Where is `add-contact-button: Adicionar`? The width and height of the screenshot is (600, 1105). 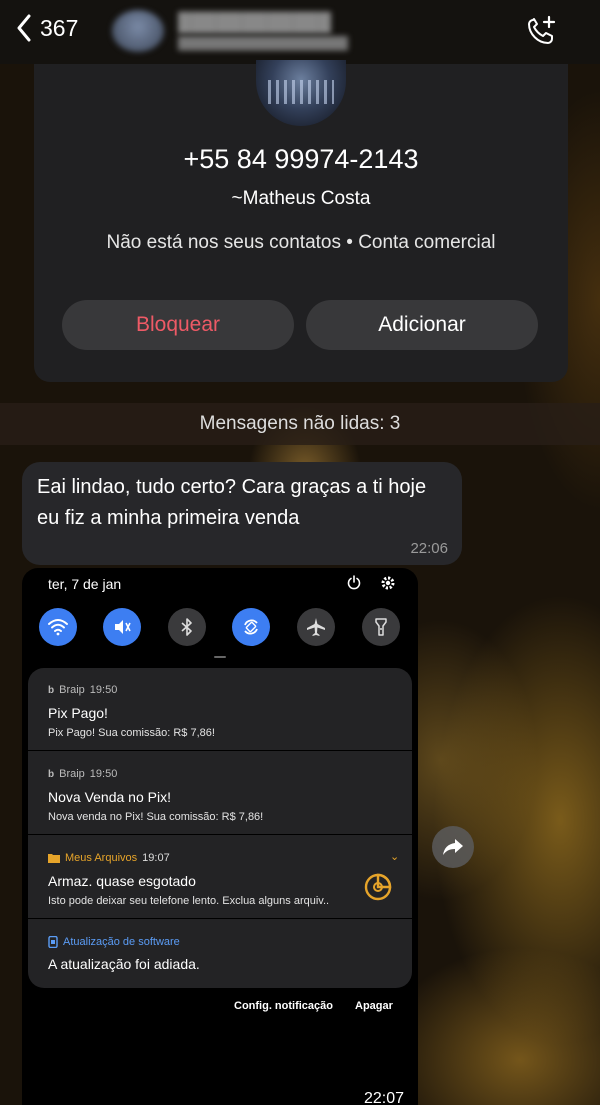 add-contact-button: Adicionar is located at coordinates (422, 325).